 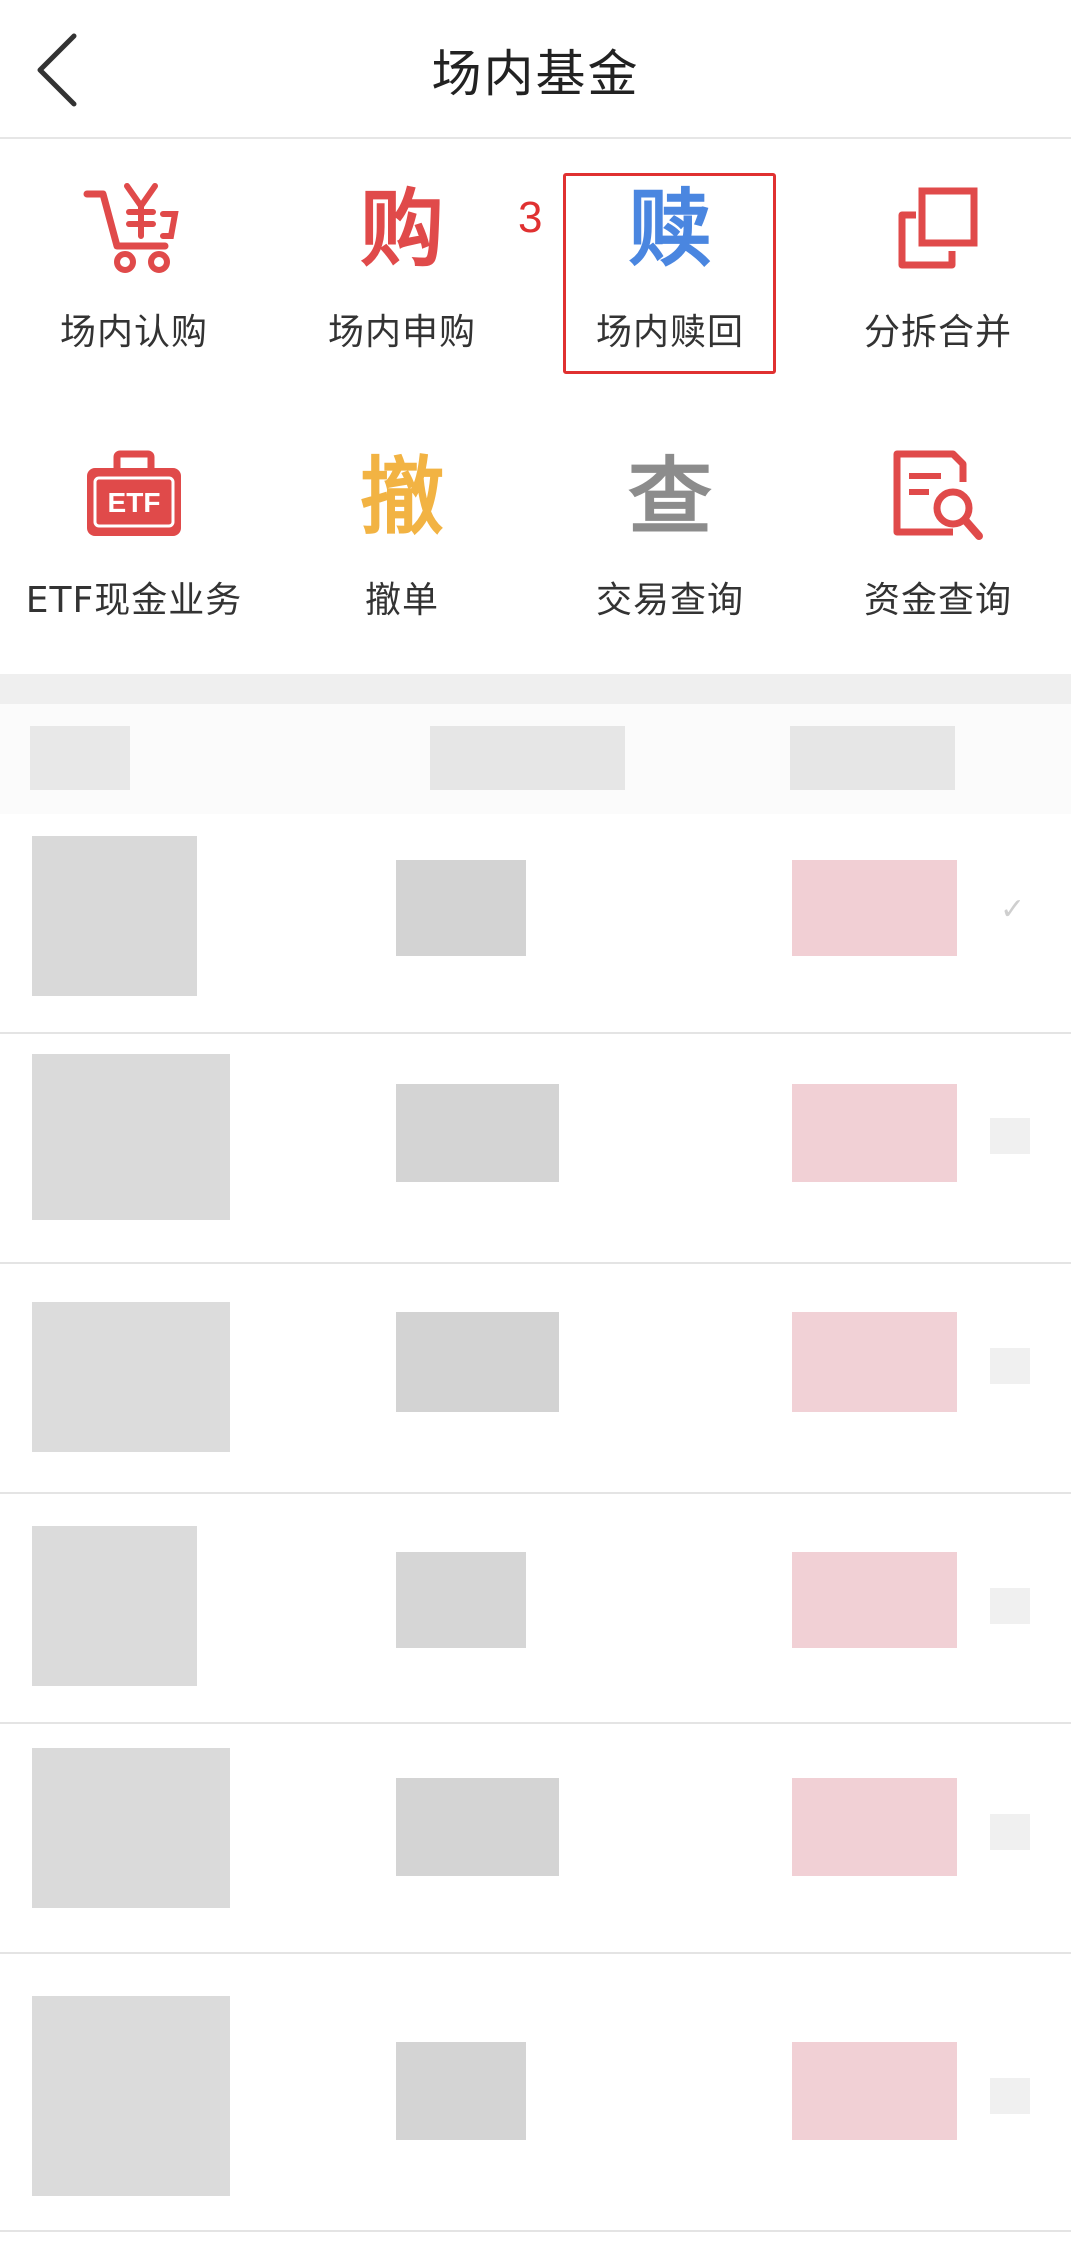 I want to click on menu-subscribe: 场内认购, so click(x=134, y=249).